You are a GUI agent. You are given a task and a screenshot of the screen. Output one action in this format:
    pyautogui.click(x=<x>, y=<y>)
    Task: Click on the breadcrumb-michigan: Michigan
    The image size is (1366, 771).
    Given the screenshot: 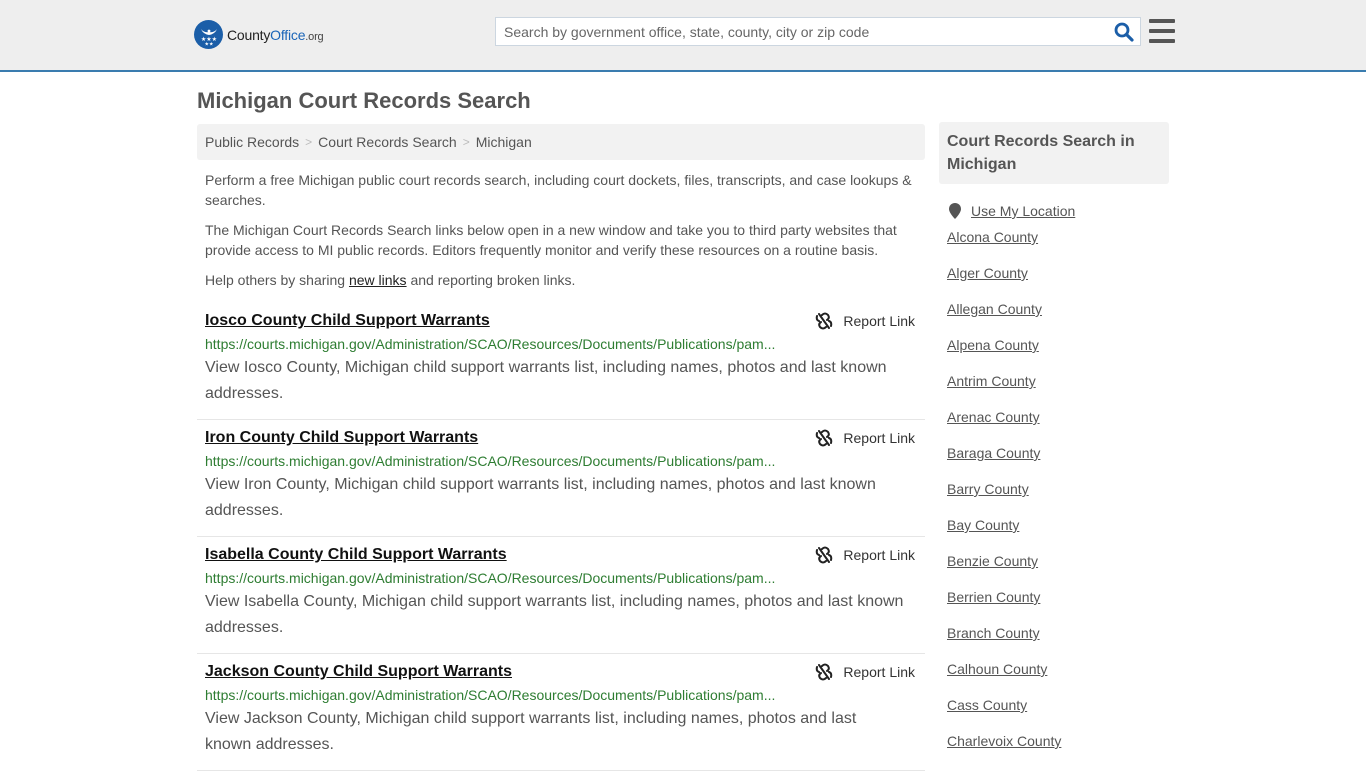 What is the action you would take?
    pyautogui.click(x=504, y=142)
    